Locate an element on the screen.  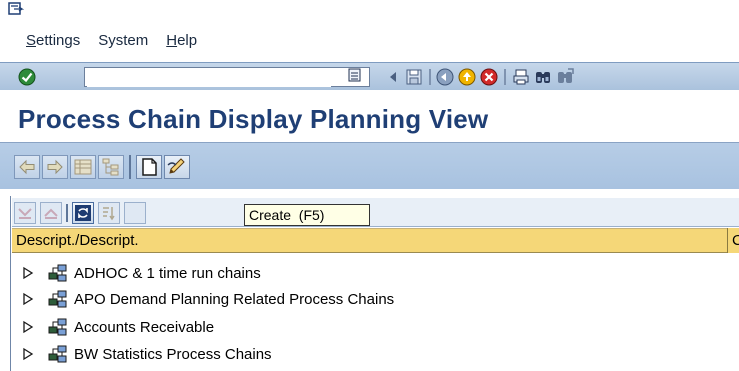
find-icon is located at coordinates (543, 77).